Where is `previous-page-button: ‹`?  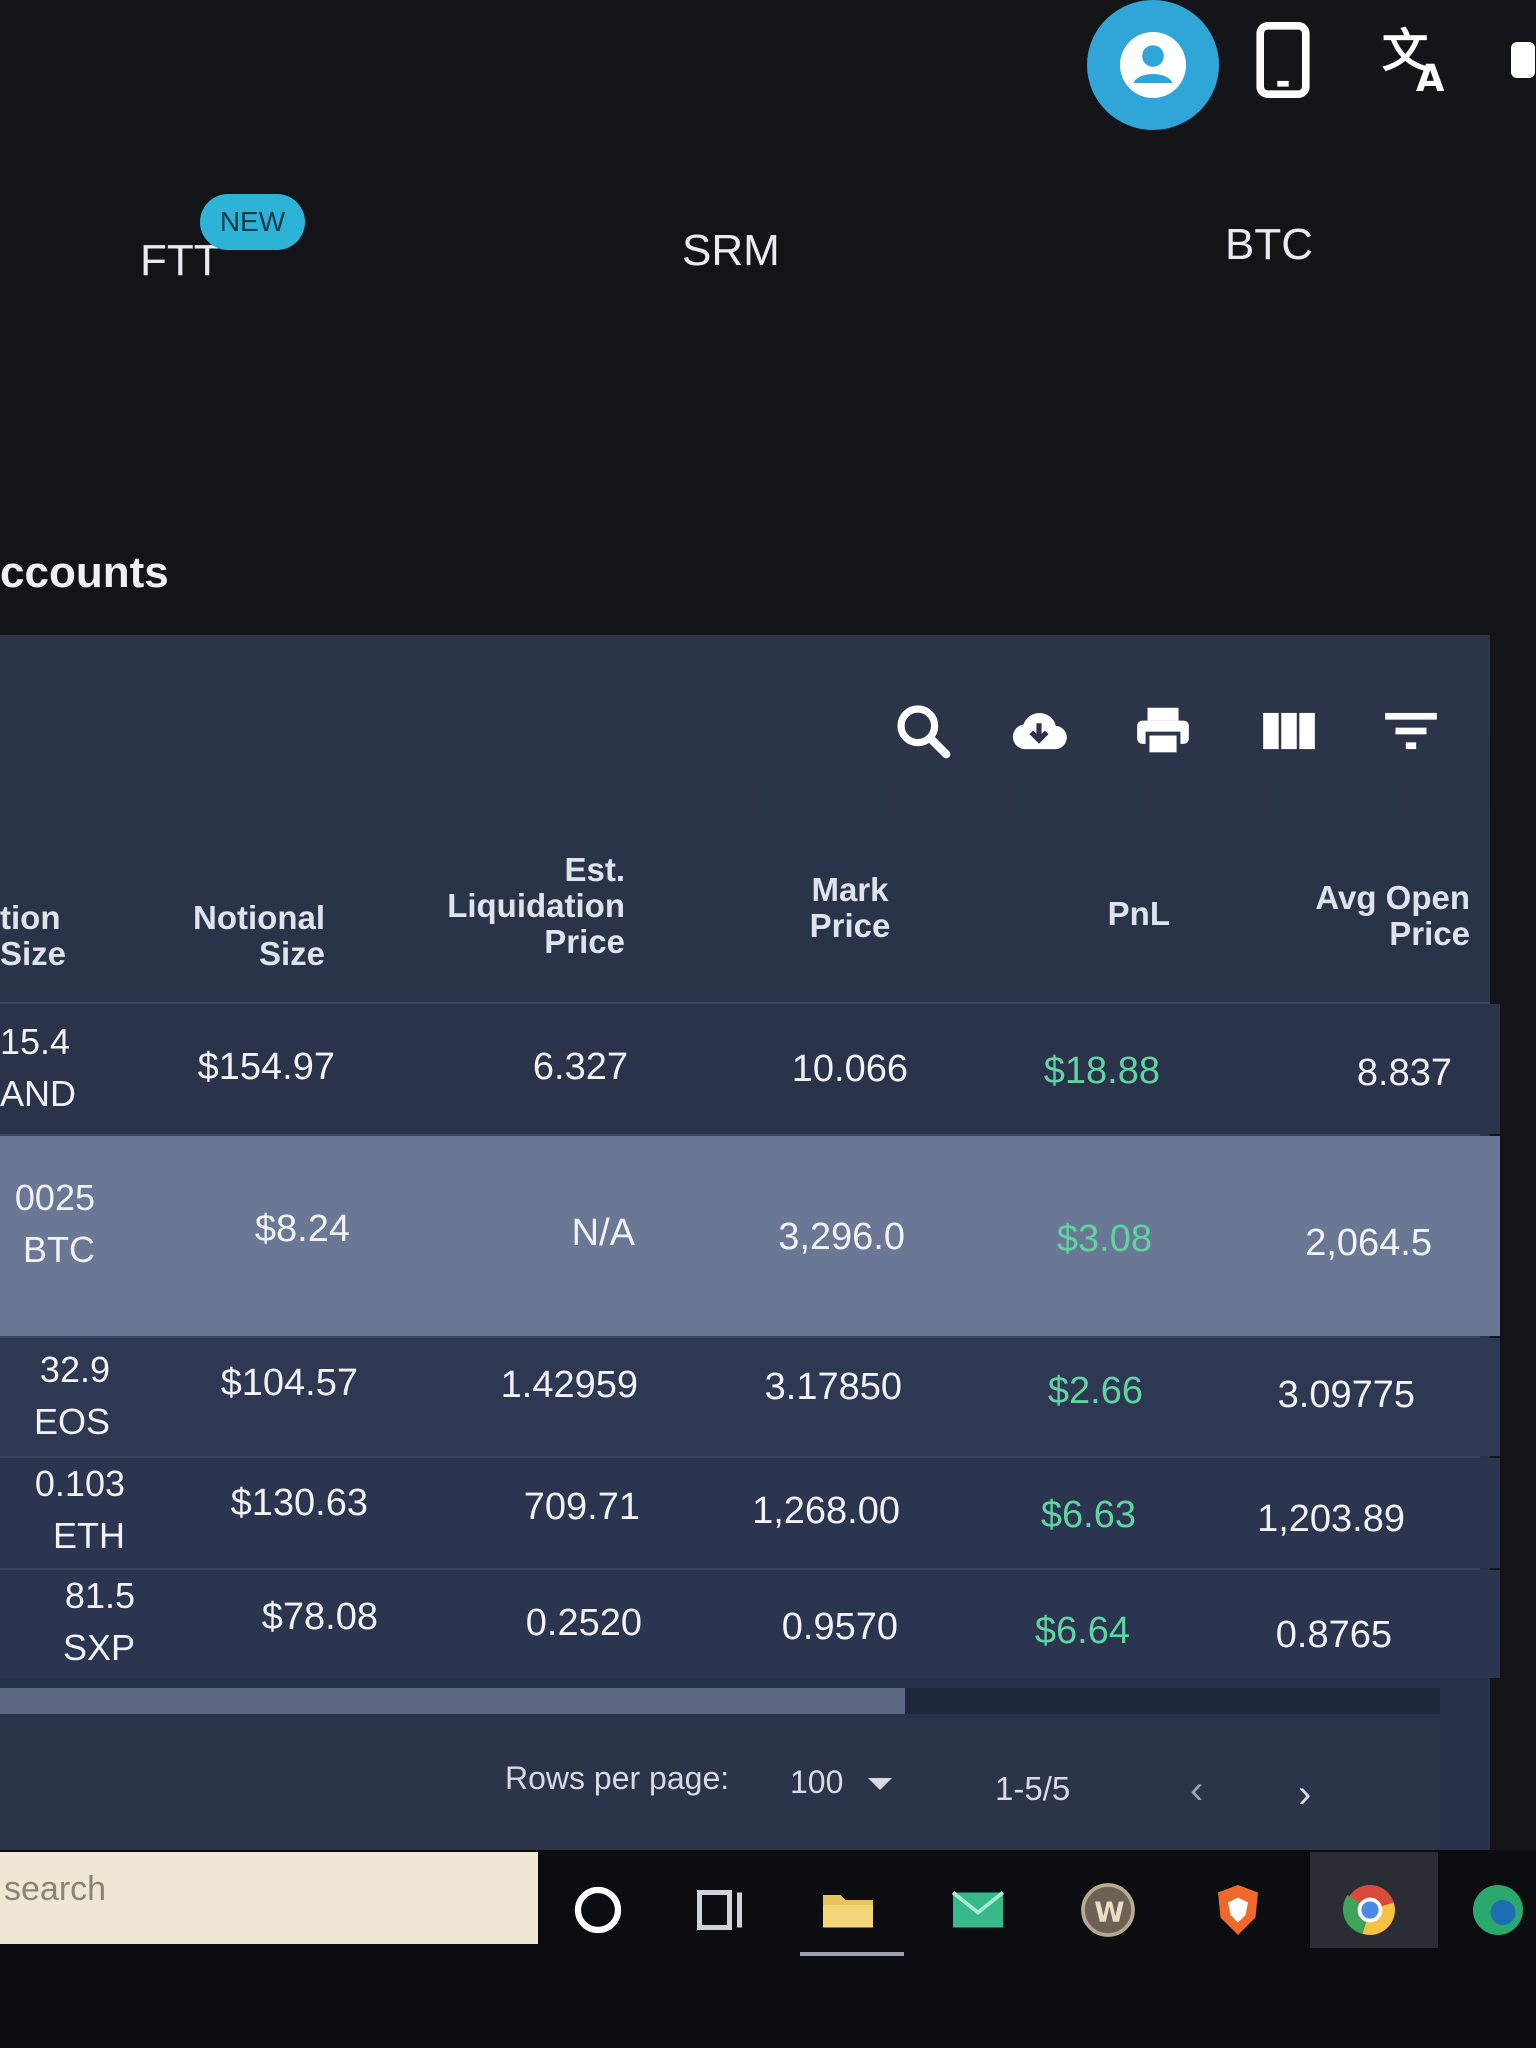
previous-page-button: ‹ is located at coordinates (1196, 1790).